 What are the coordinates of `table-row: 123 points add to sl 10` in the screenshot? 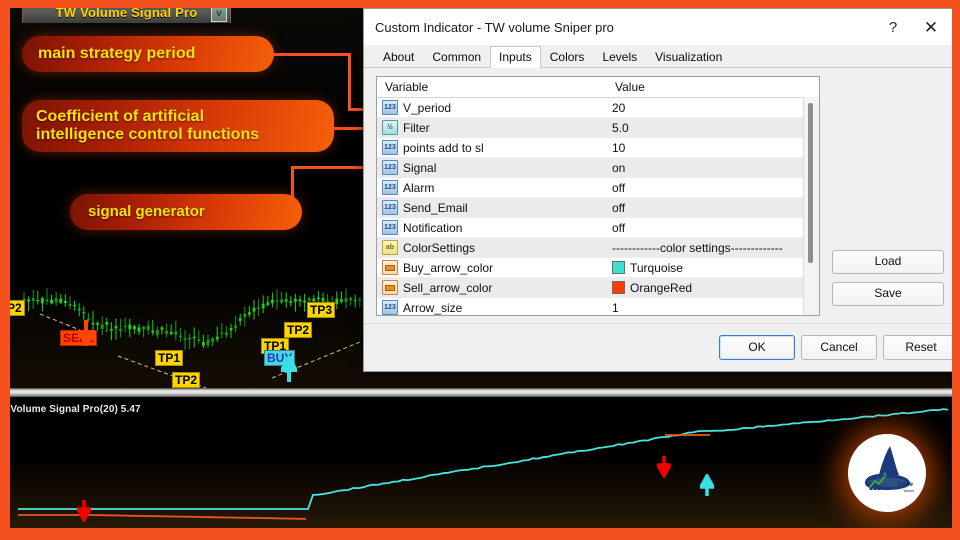 It's located at (598, 148).